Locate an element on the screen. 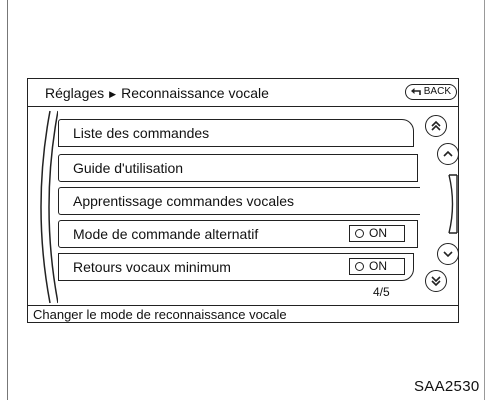 The image size is (487, 404). chevron-up-icon is located at coordinates (448, 153).